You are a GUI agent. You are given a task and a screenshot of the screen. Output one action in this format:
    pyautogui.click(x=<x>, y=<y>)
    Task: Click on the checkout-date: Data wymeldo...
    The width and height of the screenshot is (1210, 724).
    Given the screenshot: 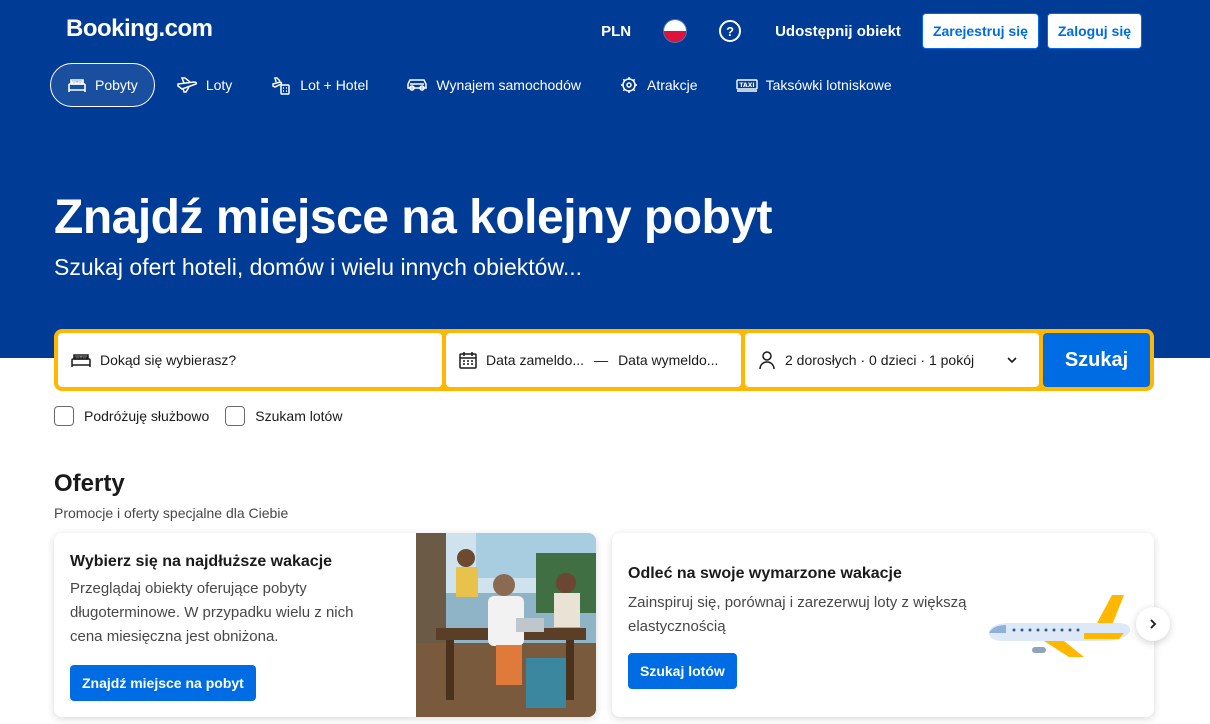 What is the action you would take?
    pyautogui.click(x=668, y=360)
    